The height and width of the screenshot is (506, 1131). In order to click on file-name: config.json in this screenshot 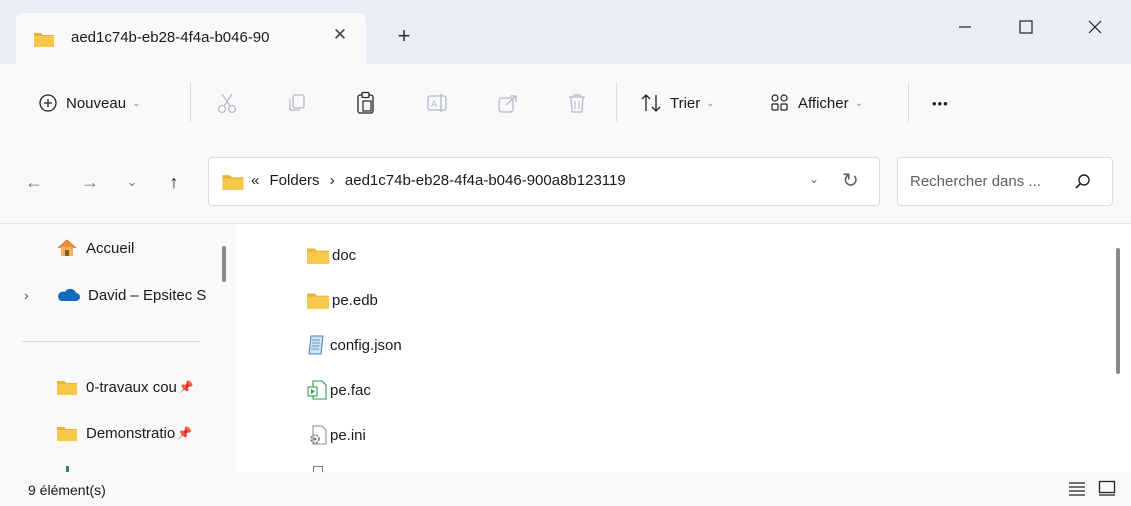, I will do `click(366, 345)`.